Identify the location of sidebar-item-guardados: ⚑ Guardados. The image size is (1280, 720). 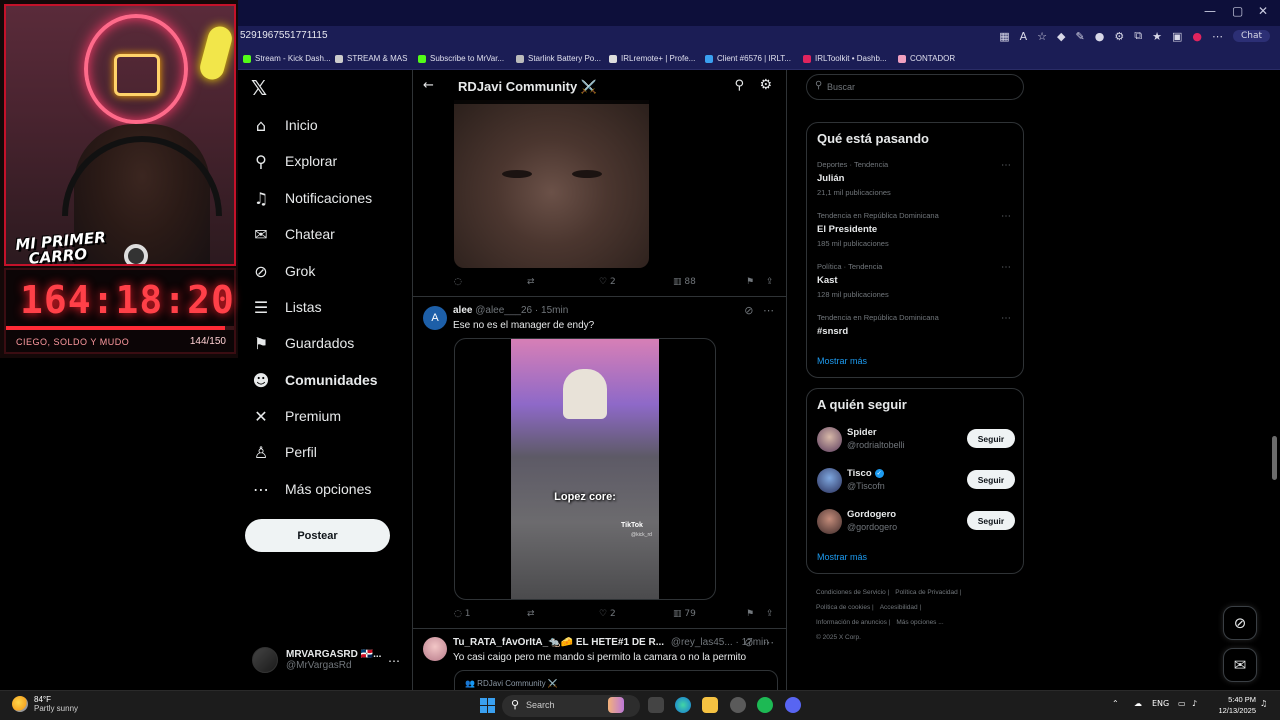
(302, 343).